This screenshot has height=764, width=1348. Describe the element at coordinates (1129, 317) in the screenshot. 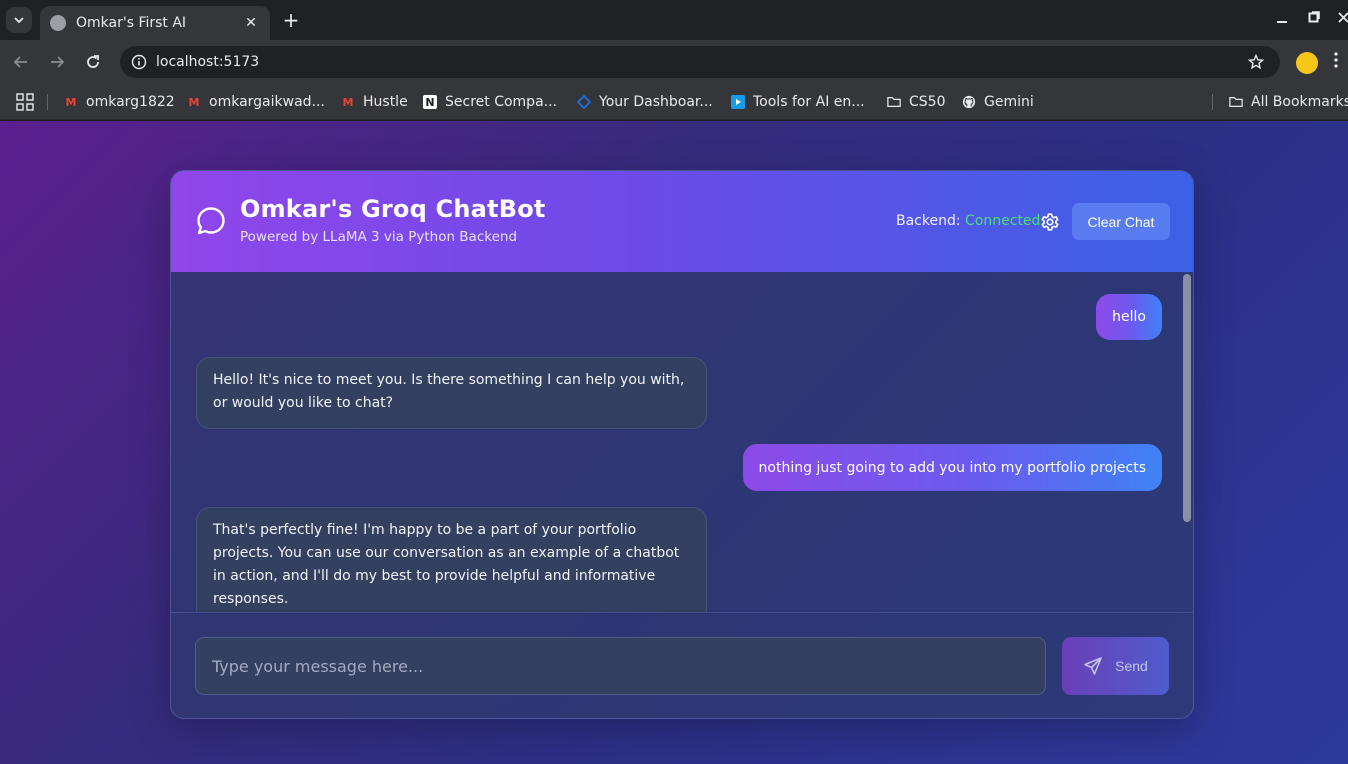

I see `user-message: hello` at that location.